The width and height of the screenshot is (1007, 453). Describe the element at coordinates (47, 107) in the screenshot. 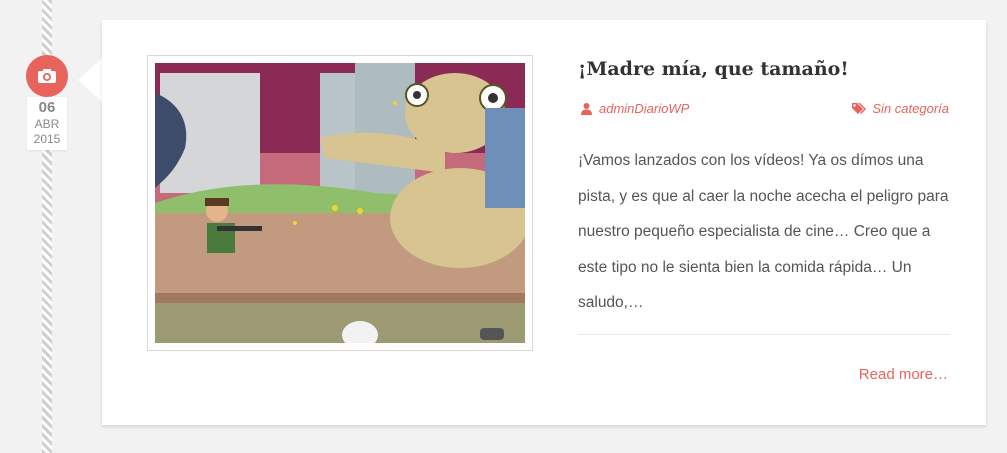

I see `date-day: 06` at that location.